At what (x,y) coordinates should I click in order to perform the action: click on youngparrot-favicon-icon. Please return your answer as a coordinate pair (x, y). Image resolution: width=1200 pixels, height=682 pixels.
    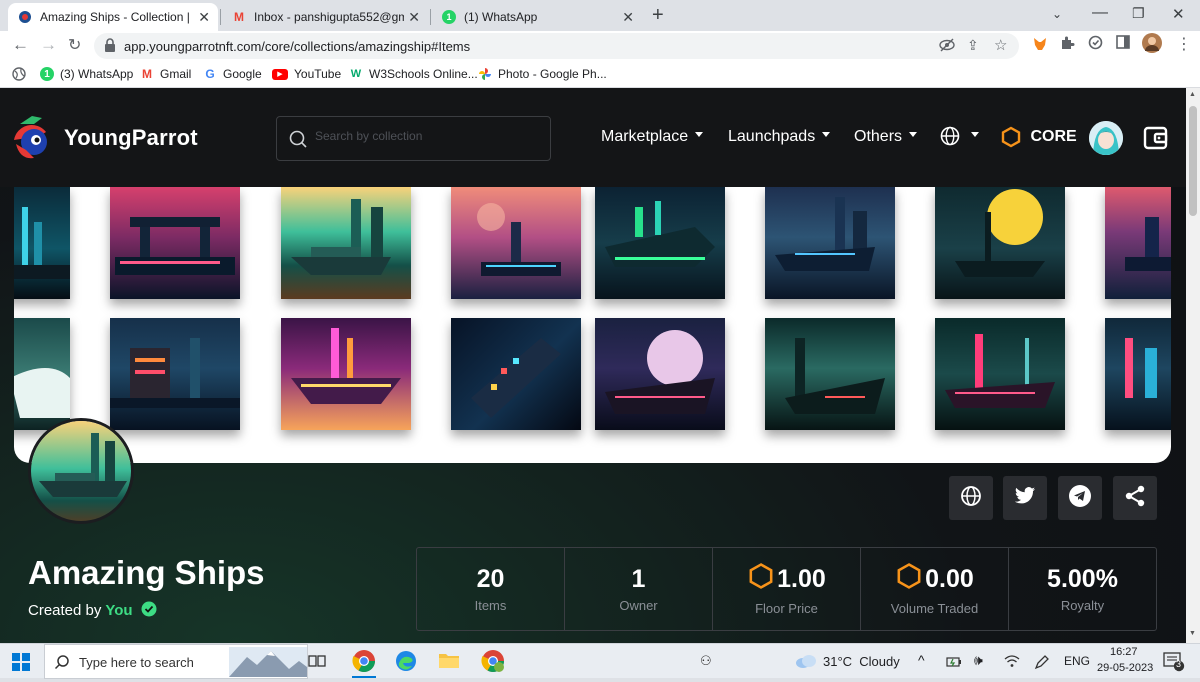
    Looking at the image, I should click on (25, 17).